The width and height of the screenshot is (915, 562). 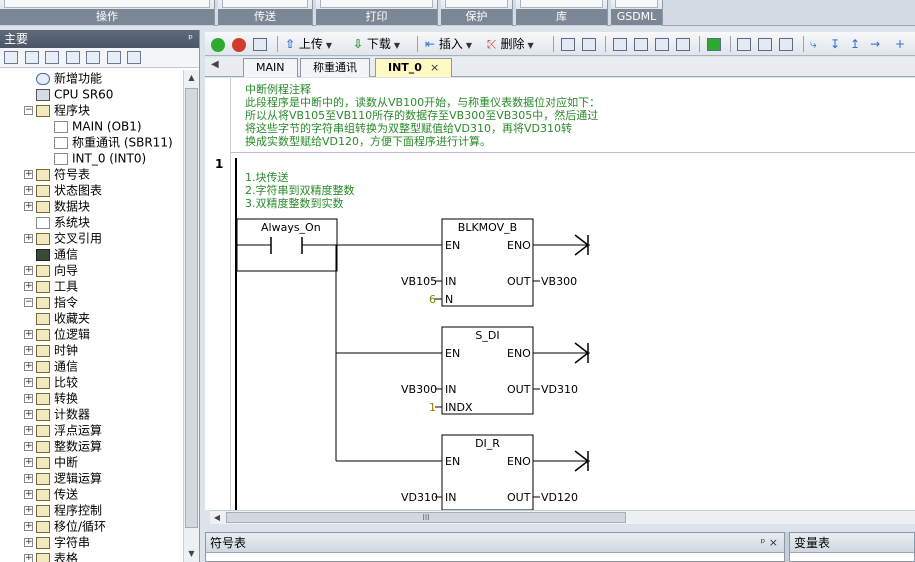 What do you see at coordinates (57, 414) in the screenshot?
I see `tree-item: + 计数器` at bounding box center [57, 414].